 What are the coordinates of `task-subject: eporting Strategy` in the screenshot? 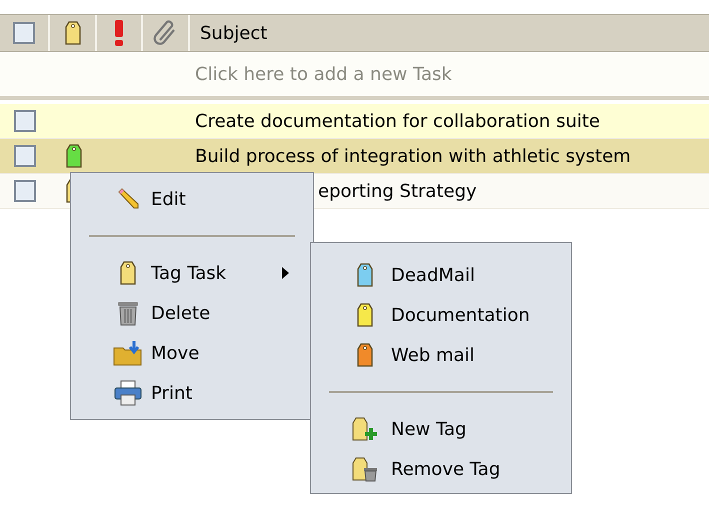 It's located at (397, 192).